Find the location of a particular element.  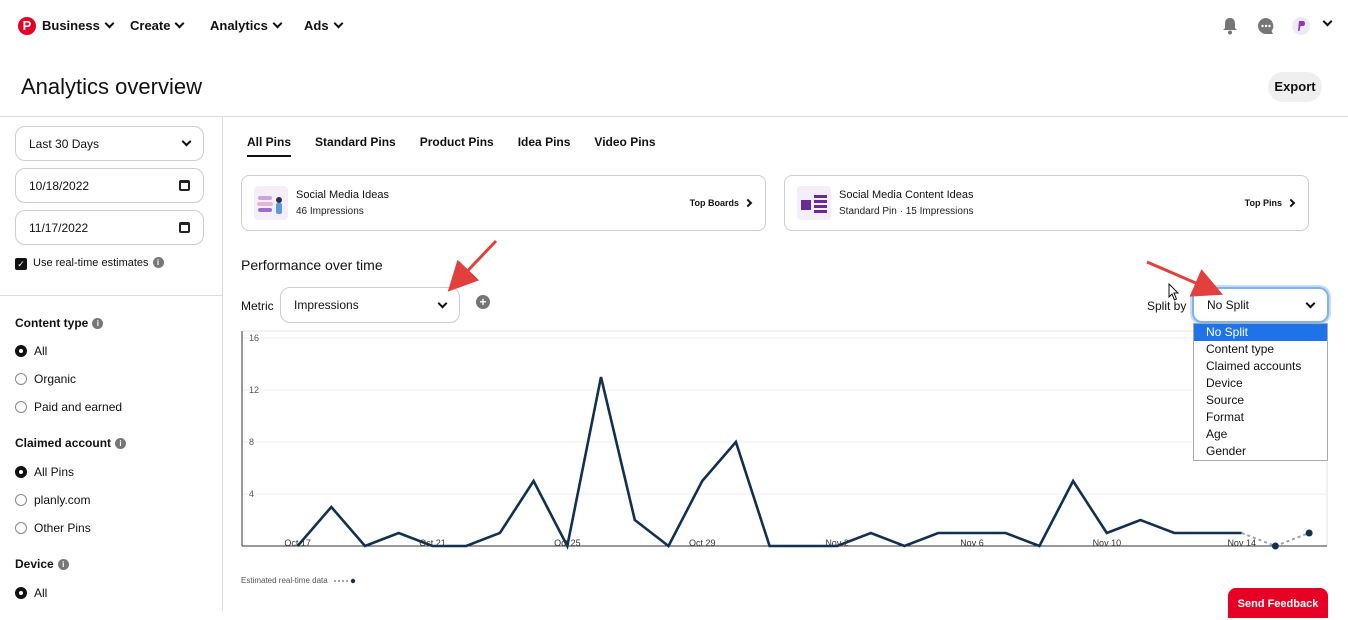

estimated-note: Estimated real-time data is located at coordinates (298, 580).